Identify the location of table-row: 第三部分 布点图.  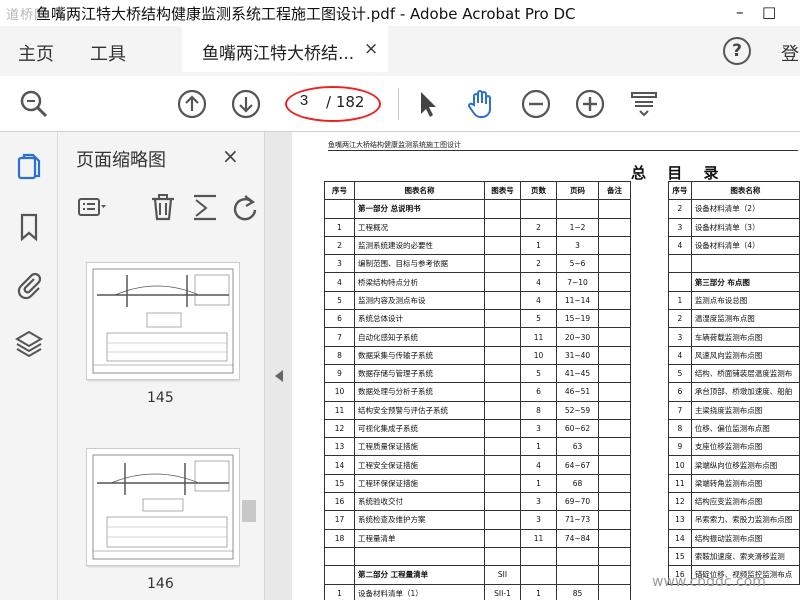
(734, 282).